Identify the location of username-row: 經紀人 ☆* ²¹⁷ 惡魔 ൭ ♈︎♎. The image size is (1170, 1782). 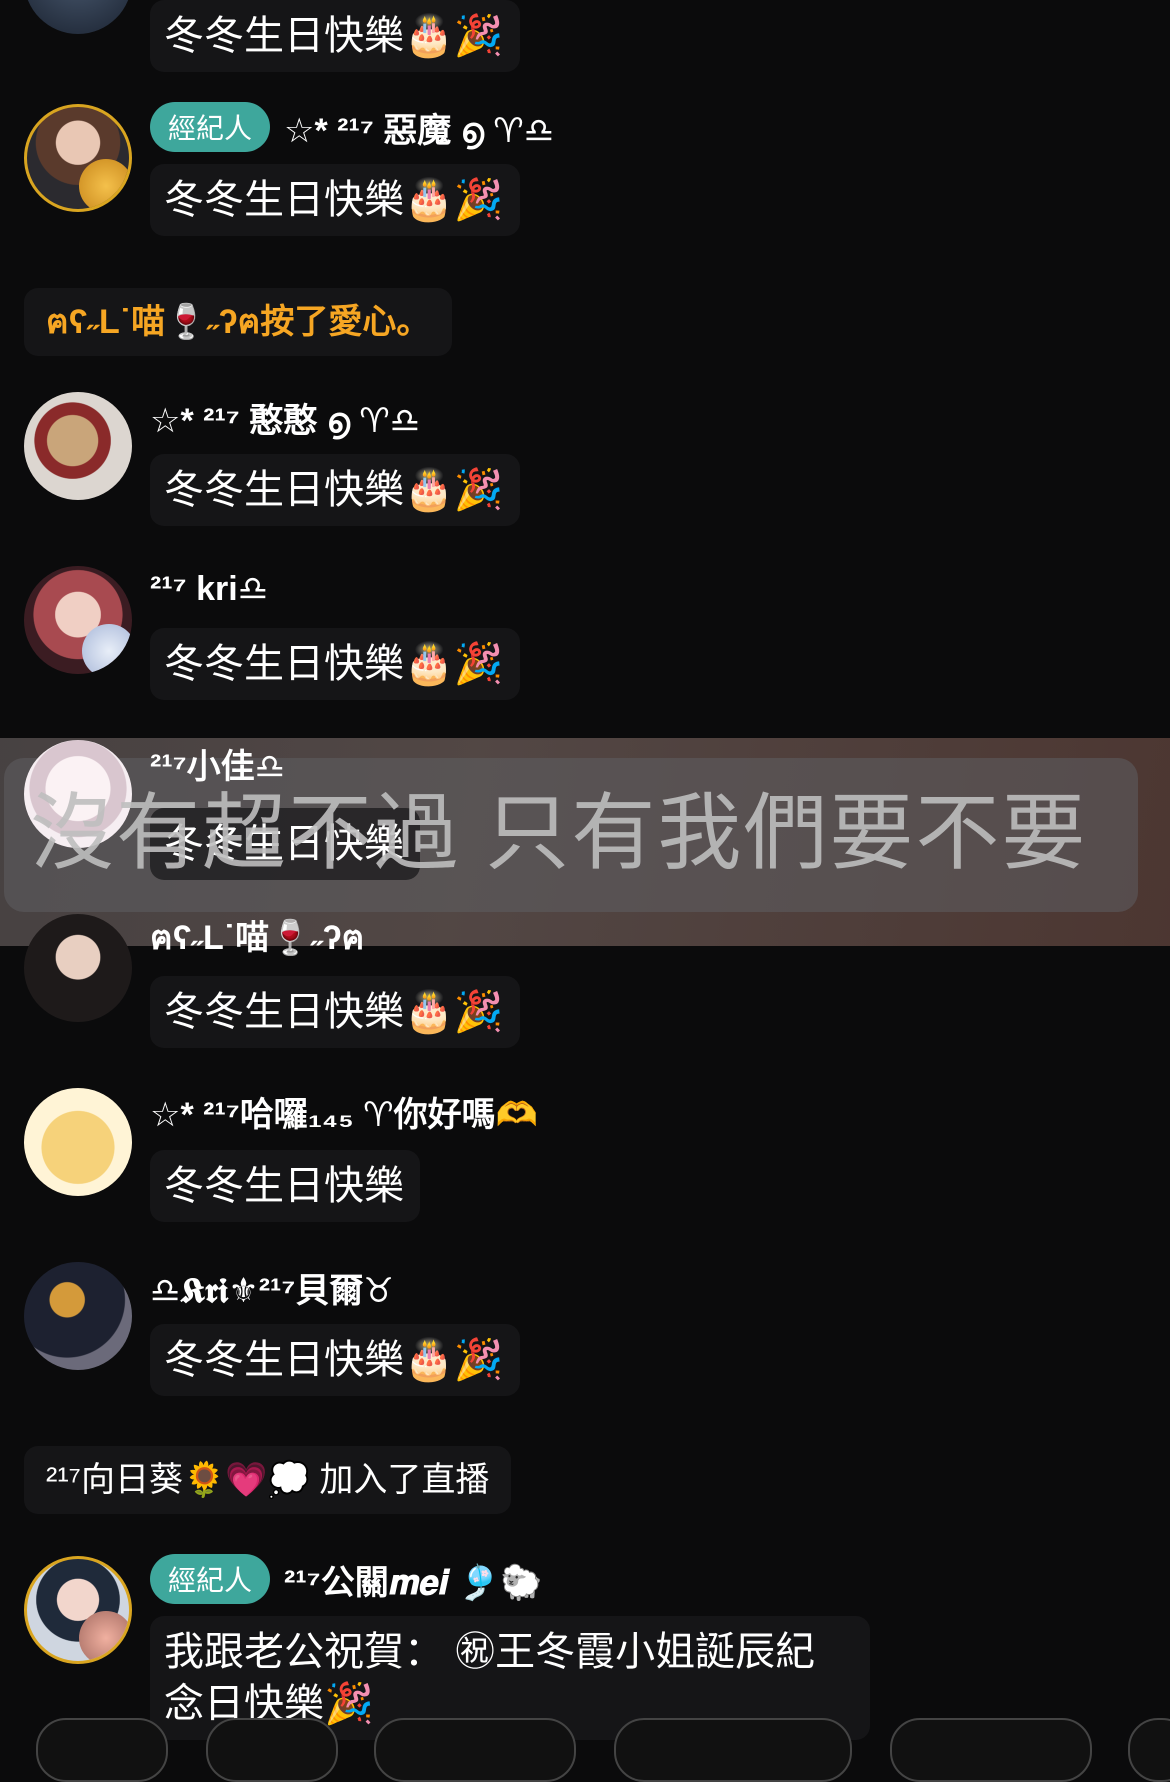
(352, 127).